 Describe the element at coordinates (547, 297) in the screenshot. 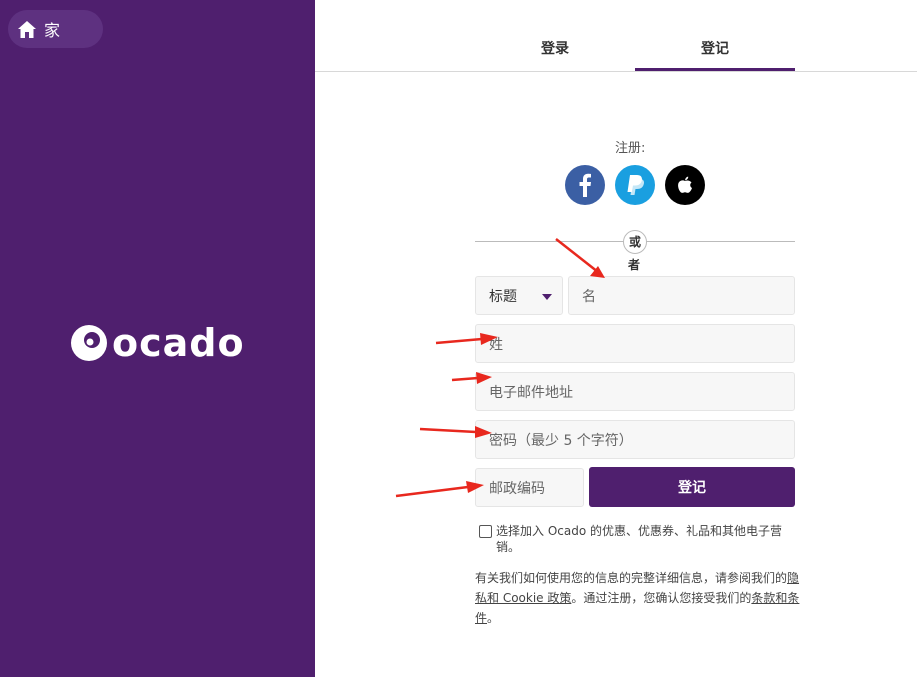

I see `chevron-down-icon` at that location.